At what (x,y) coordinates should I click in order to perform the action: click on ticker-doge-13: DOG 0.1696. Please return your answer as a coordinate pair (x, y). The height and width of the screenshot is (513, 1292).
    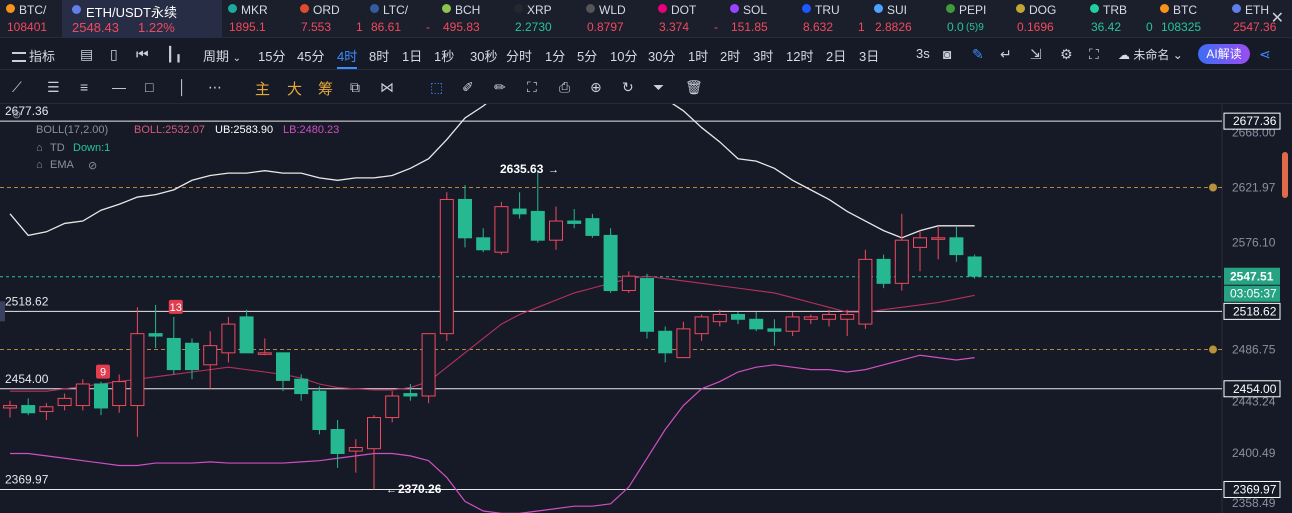
    Looking at the image, I should click on (1051, 19).